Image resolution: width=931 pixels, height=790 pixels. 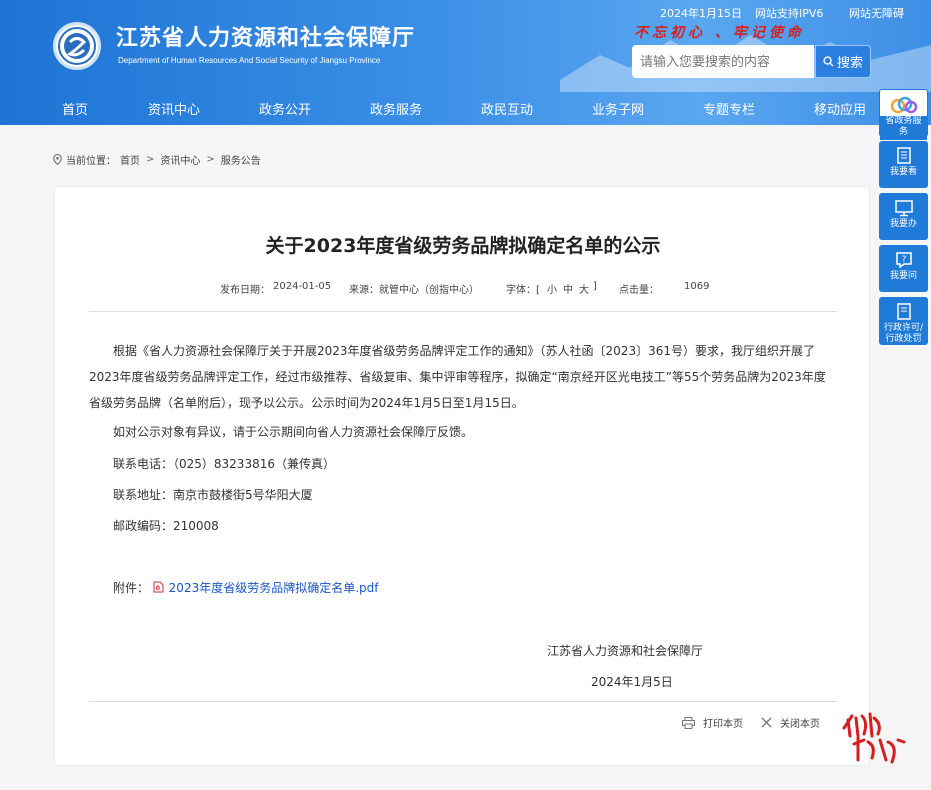 What do you see at coordinates (57, 159) in the screenshot?
I see `location-pin-icon` at bounding box center [57, 159].